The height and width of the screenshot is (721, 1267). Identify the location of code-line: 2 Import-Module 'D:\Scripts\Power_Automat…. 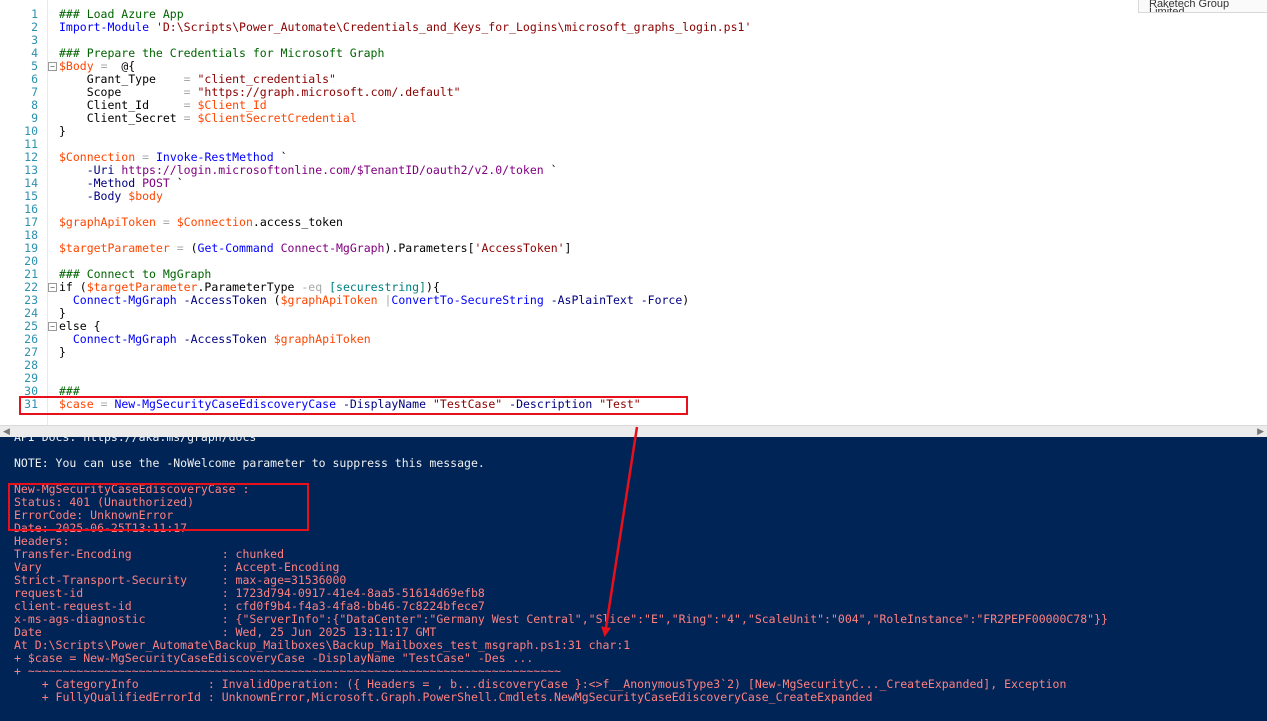
(633, 27).